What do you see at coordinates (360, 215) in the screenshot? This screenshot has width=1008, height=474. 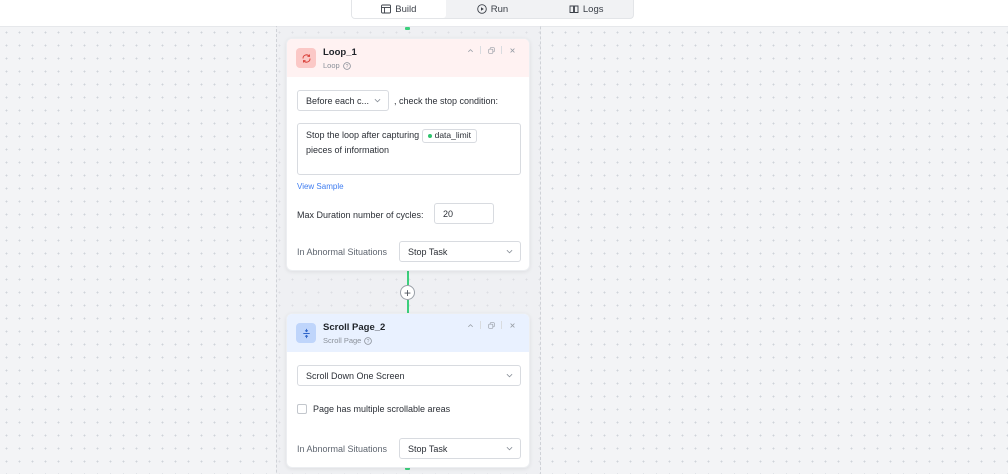 I see `max-duration-label: Max Duration number of cycles:` at bounding box center [360, 215].